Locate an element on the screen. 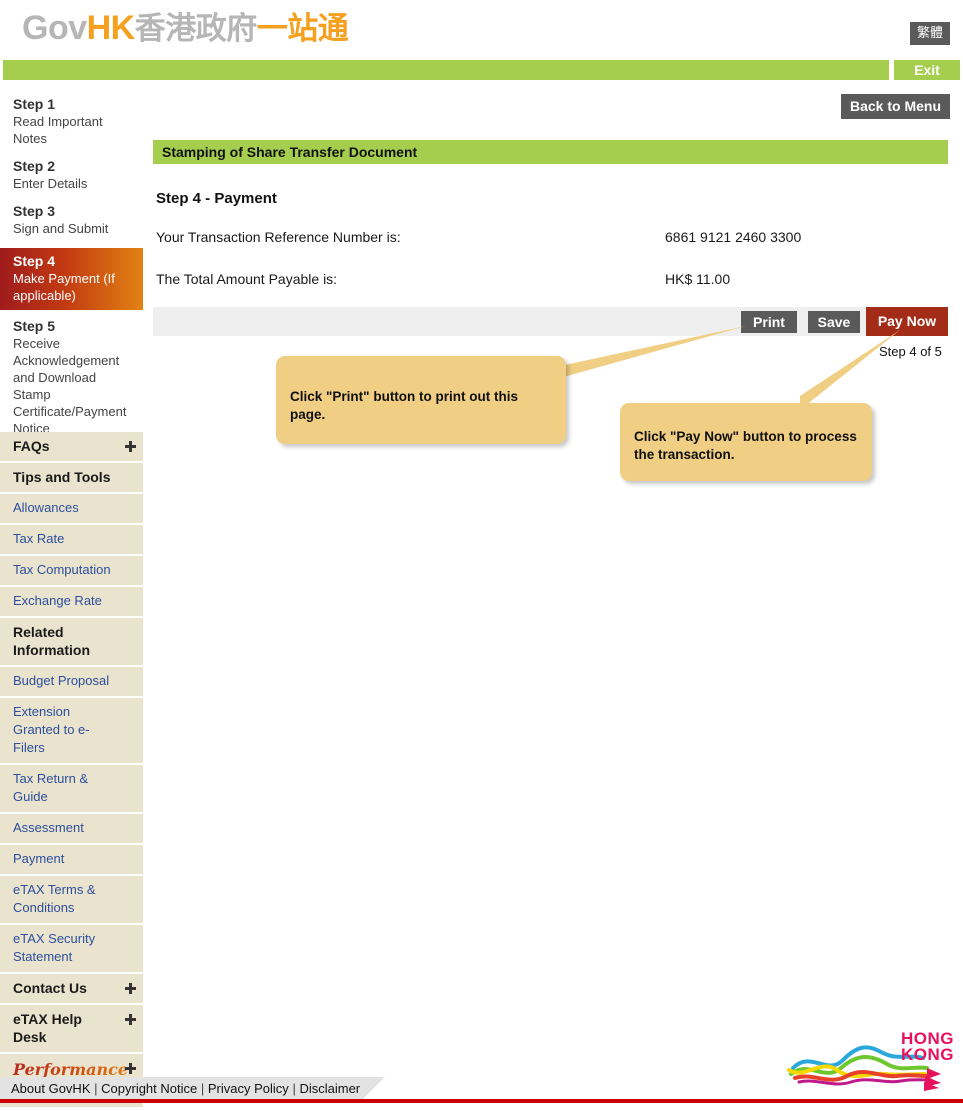 This screenshot has width=963, height=1111. sidebar-step-title: Step 5 is located at coordinates (34, 326).